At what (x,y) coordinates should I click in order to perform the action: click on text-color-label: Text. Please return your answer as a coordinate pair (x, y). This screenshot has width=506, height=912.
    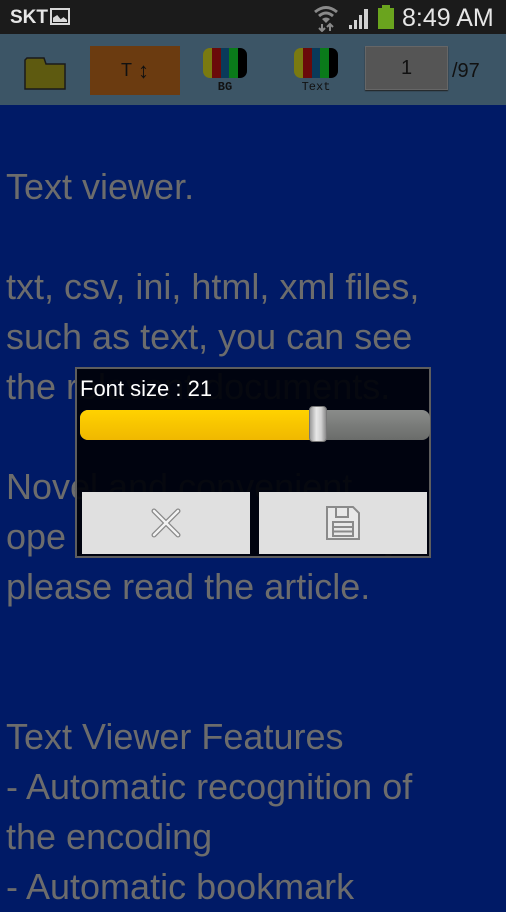
    Looking at the image, I should click on (316, 87).